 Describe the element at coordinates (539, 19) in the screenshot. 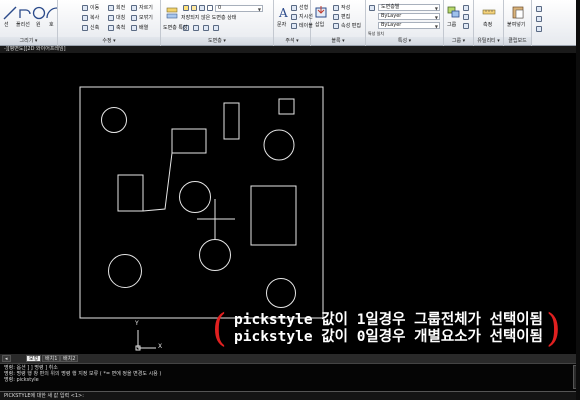

I see `copy-clip-icon` at that location.